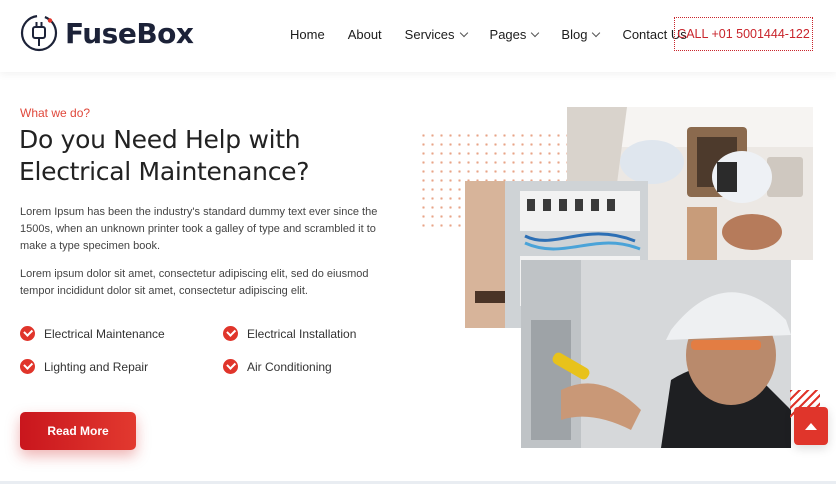 This screenshot has height=484, width=836. Describe the element at coordinates (656, 354) in the screenshot. I see `photo-electrician` at that location.